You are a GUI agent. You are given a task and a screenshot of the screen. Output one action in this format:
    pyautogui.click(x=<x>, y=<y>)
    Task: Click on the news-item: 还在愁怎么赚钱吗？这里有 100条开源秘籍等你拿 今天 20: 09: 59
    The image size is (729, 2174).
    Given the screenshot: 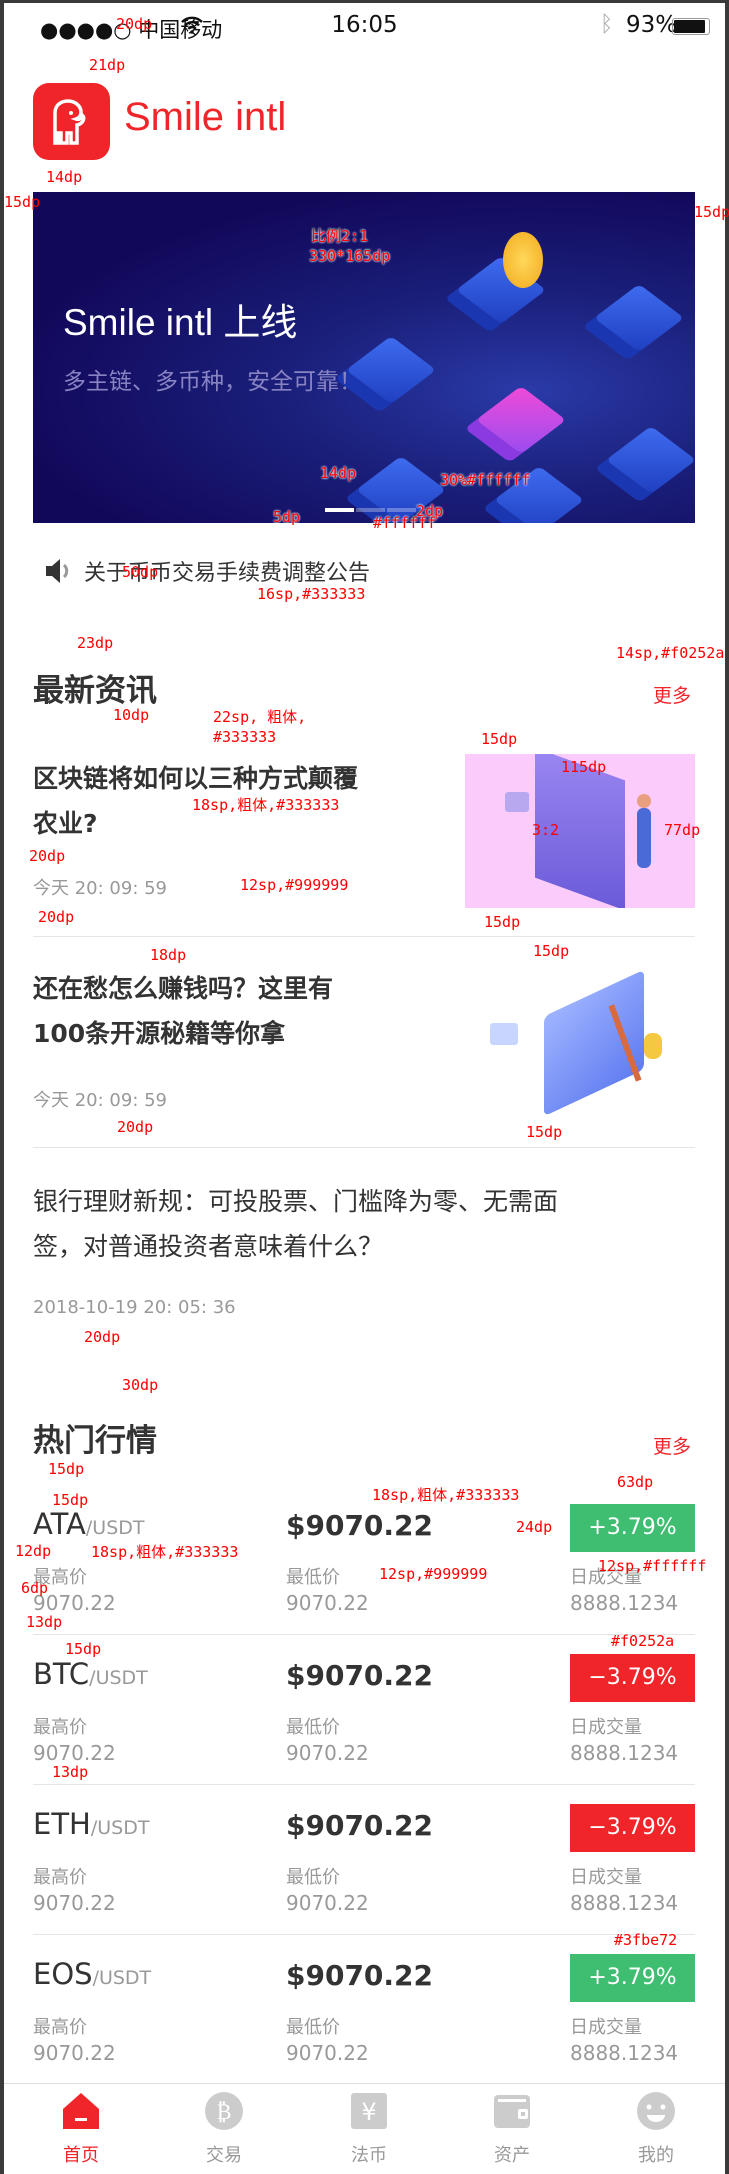 What is the action you would take?
    pyautogui.click(x=364, y=1052)
    